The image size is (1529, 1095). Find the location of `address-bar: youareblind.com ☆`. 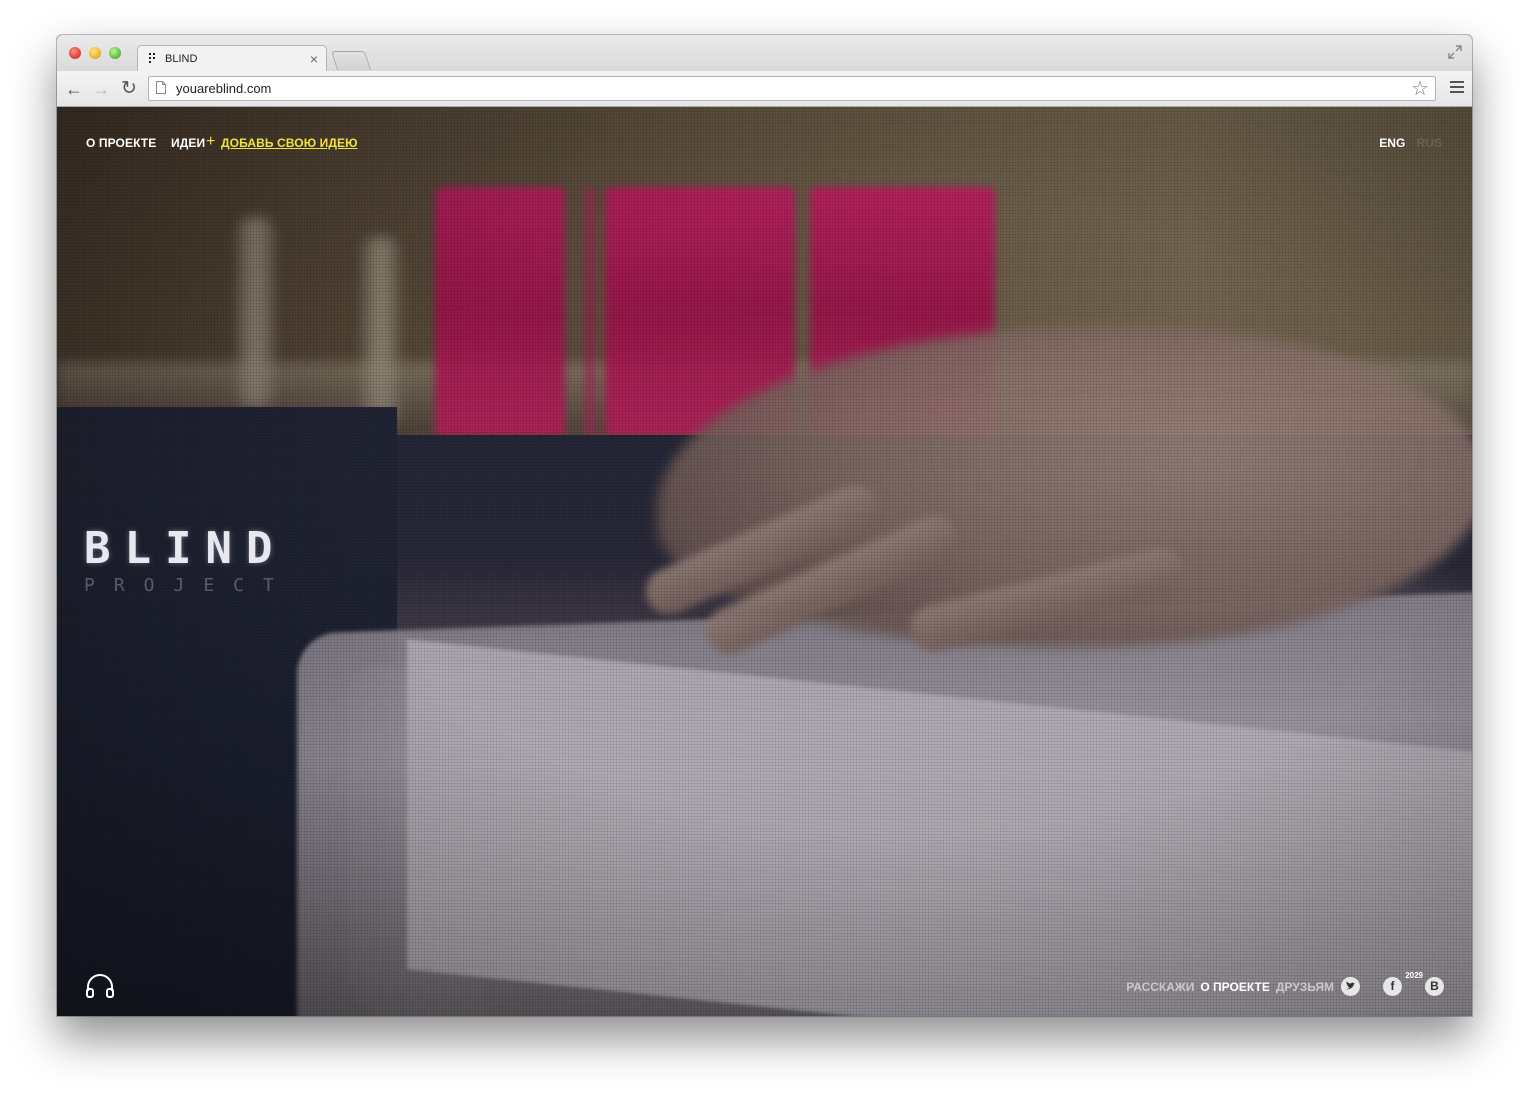

address-bar: youareblind.com ☆ is located at coordinates (792, 88).